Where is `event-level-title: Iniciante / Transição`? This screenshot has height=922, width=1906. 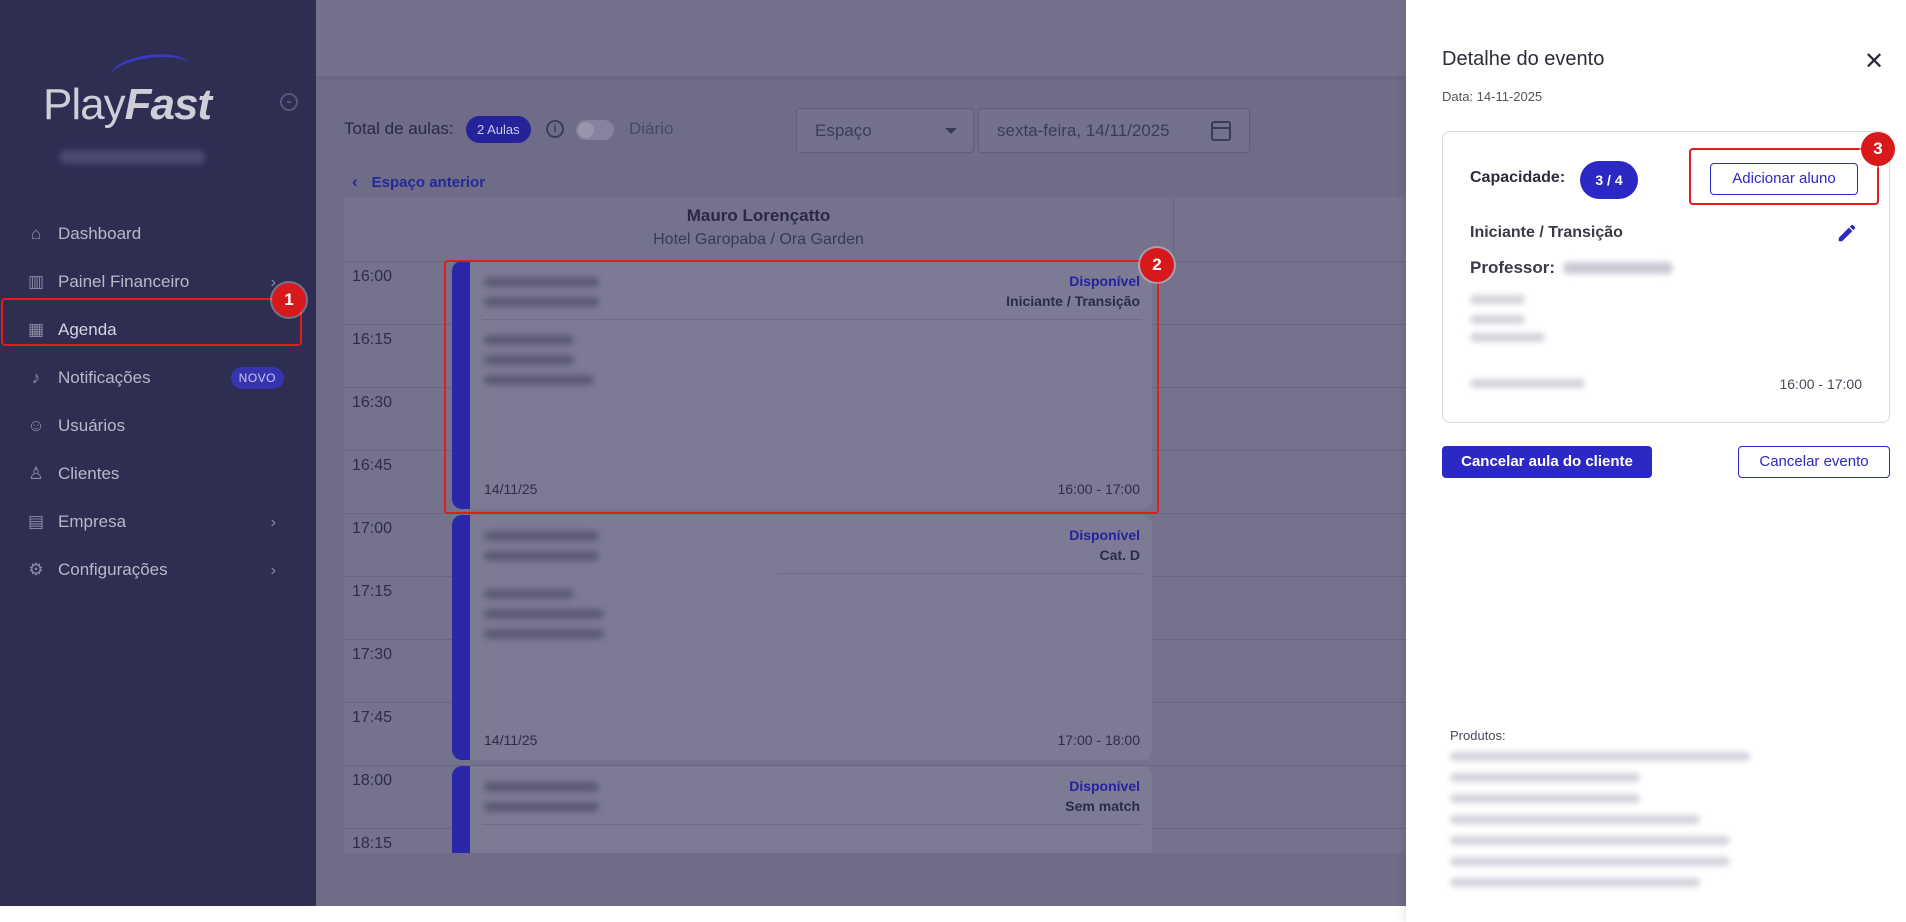
event-level-title: Iniciante / Transição is located at coordinates (1546, 232).